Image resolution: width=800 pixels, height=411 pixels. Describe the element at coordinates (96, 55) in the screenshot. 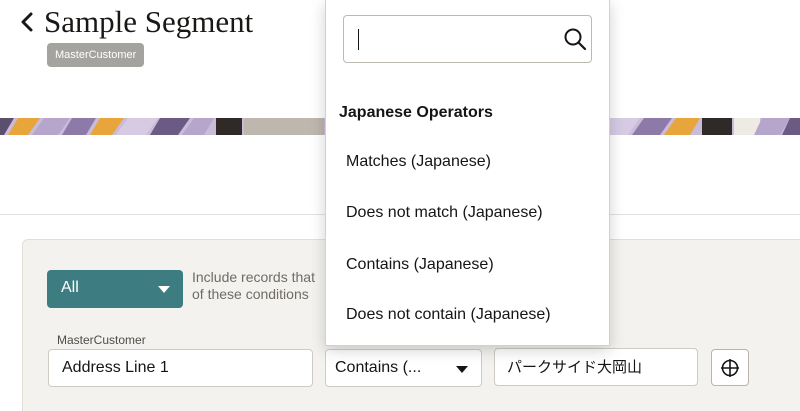

I see `object-badge: MasterCustomer` at that location.